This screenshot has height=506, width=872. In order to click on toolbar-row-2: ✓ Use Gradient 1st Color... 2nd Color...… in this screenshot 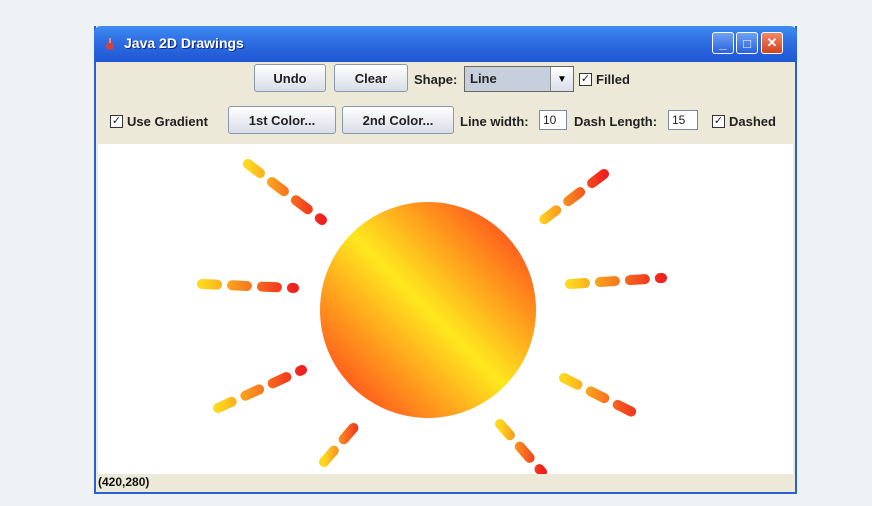, I will do `click(445, 121)`.